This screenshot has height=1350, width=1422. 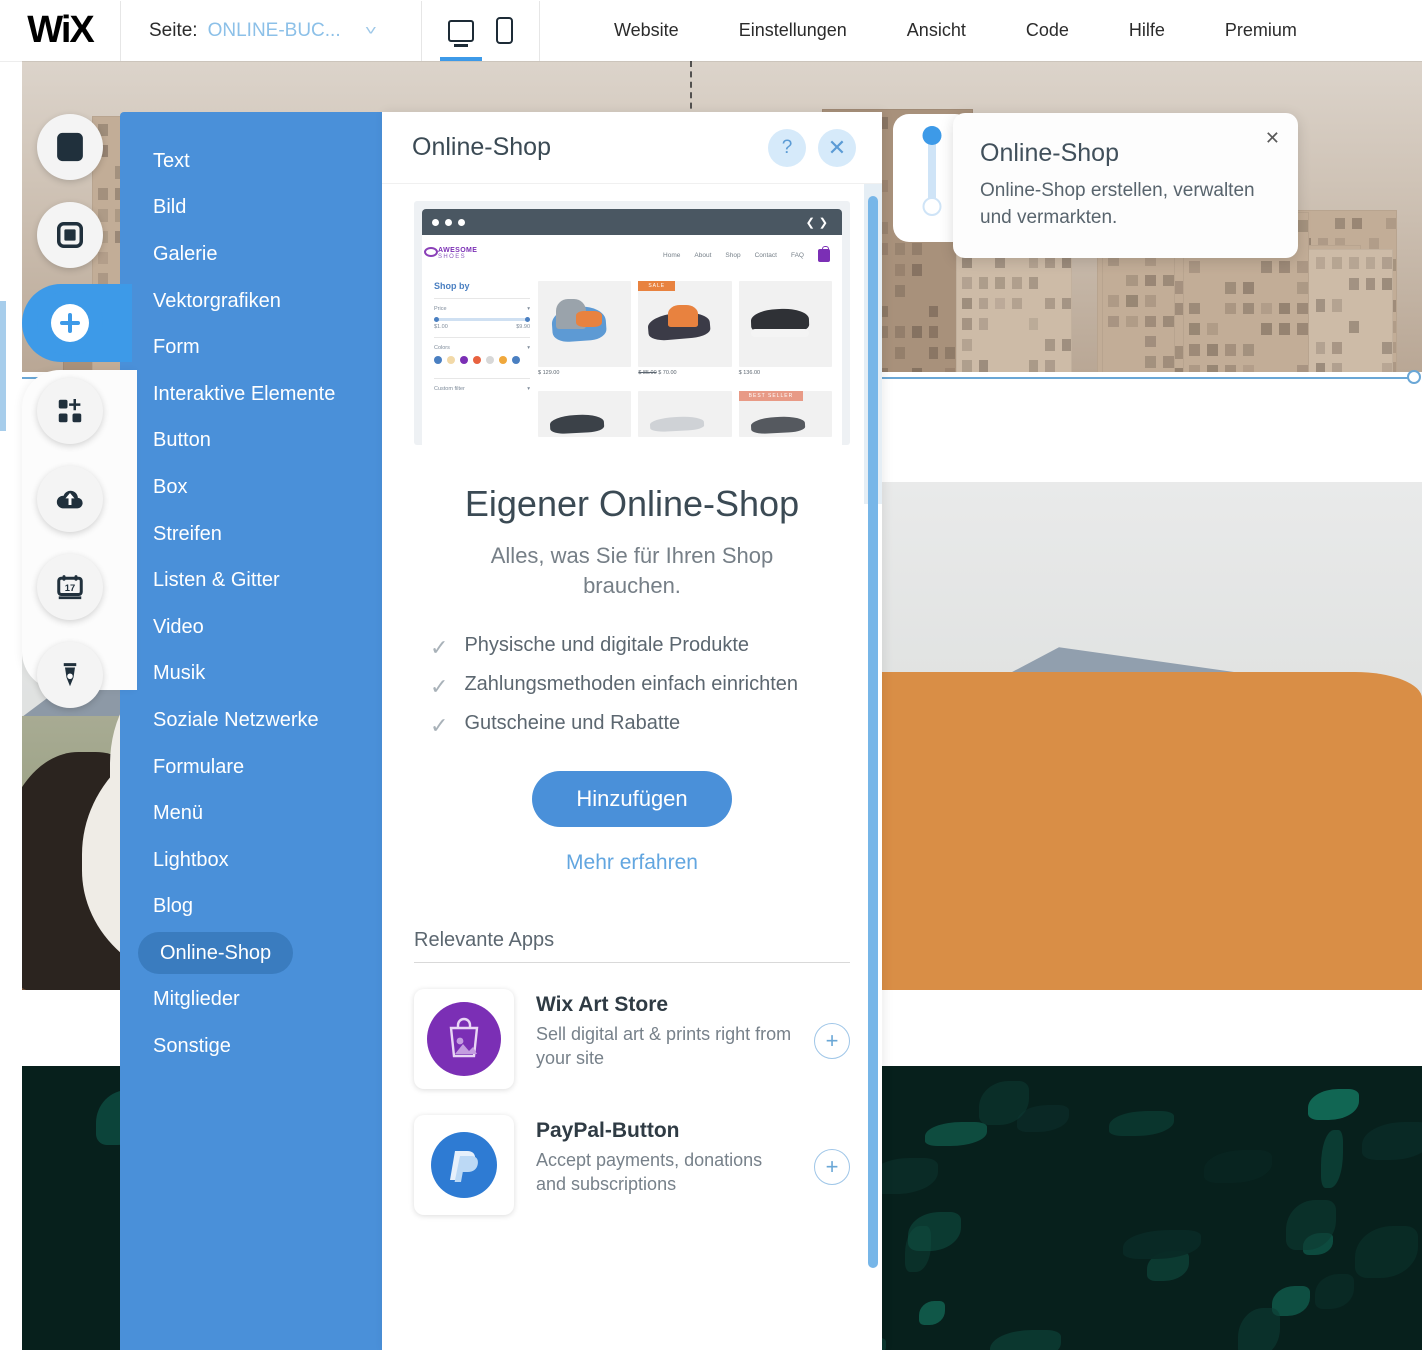 What do you see at coordinates (187, 533) in the screenshot?
I see `category-item-label: Streifen` at bounding box center [187, 533].